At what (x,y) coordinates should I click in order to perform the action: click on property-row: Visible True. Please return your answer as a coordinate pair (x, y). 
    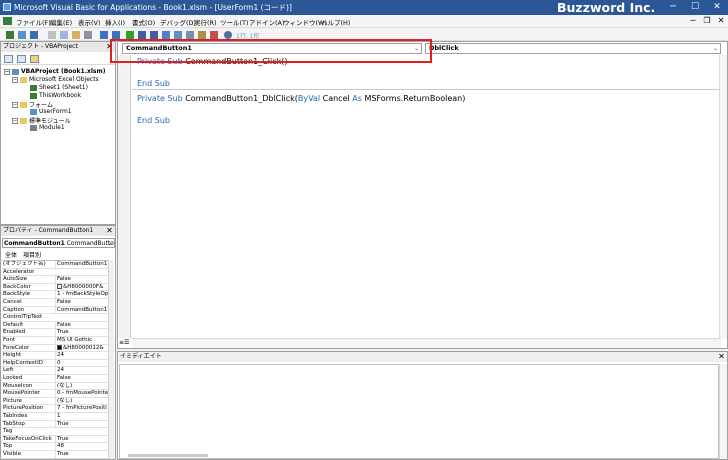
    Looking at the image, I should click on (55, 455).